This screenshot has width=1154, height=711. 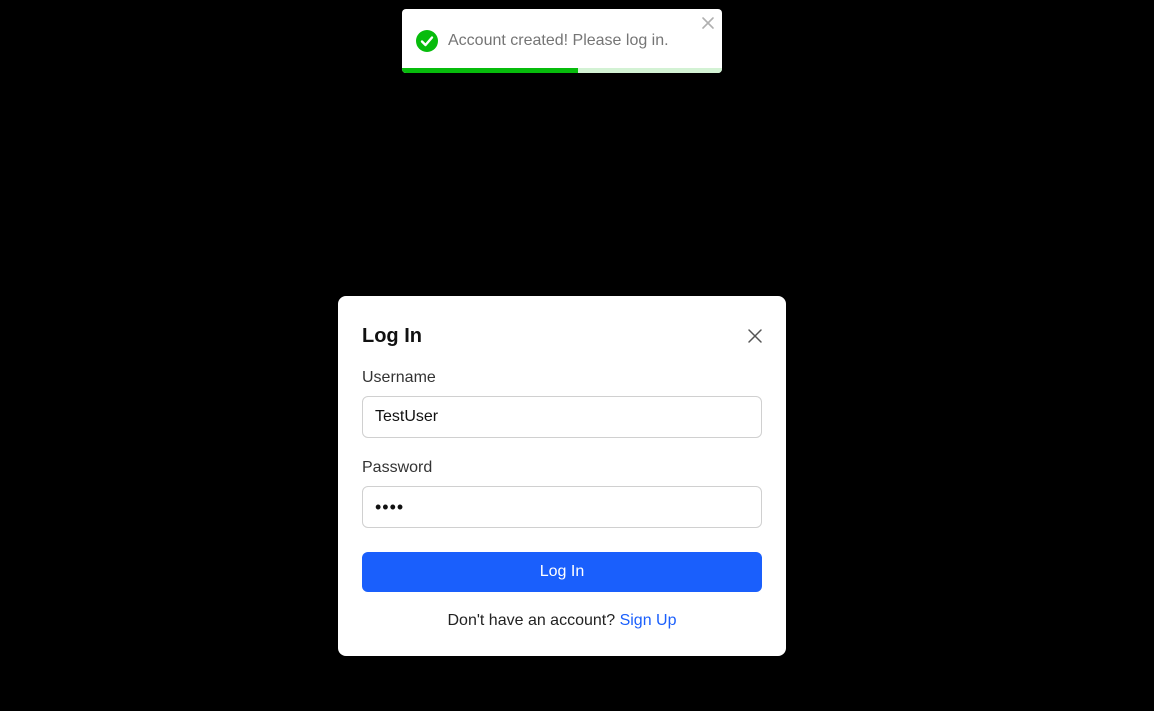 I want to click on signup-prompt: Don't have an account? Sign Up, so click(x=562, y=621).